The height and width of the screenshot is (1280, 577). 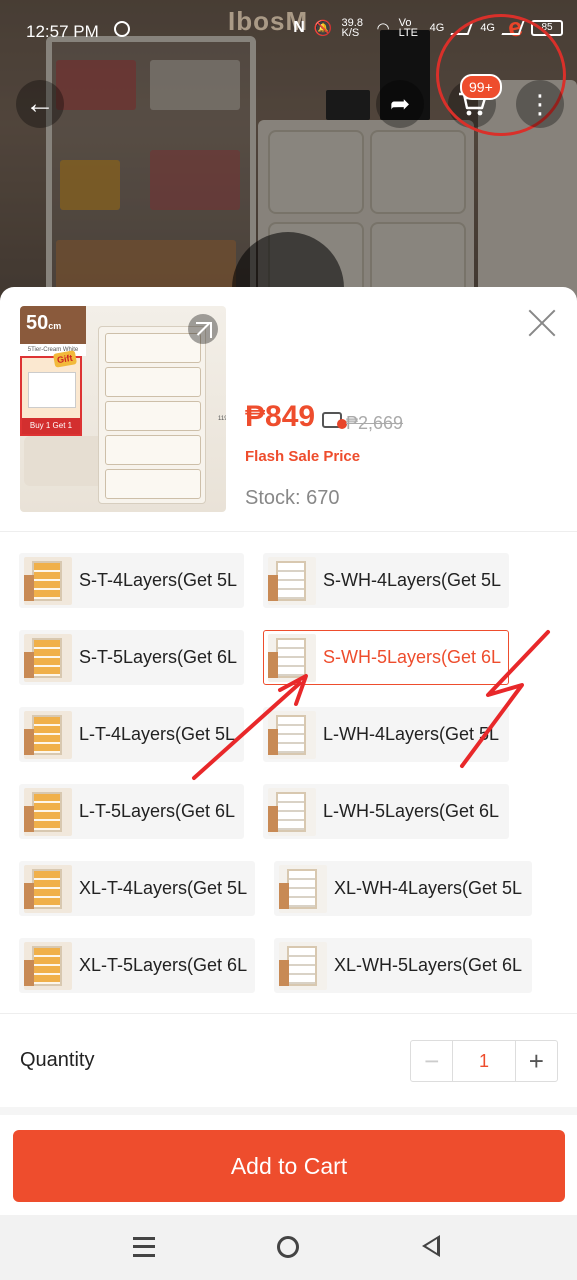 I want to click on variant-option: XL-T-5Layers(Get 6L, so click(x=137, y=965).